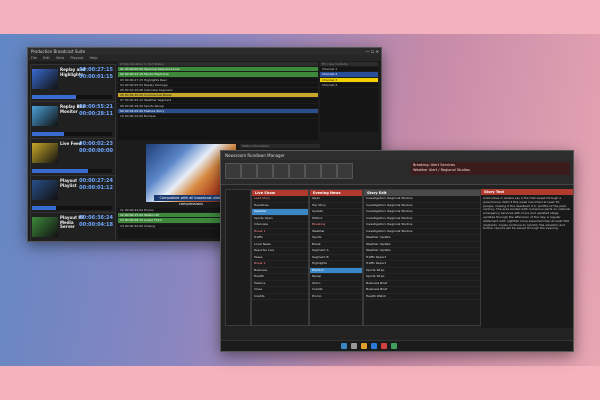  I want to click on clip-card: Replay BRP Monitor 00:00:55:21 00:00:28:11, so click(73, 120).